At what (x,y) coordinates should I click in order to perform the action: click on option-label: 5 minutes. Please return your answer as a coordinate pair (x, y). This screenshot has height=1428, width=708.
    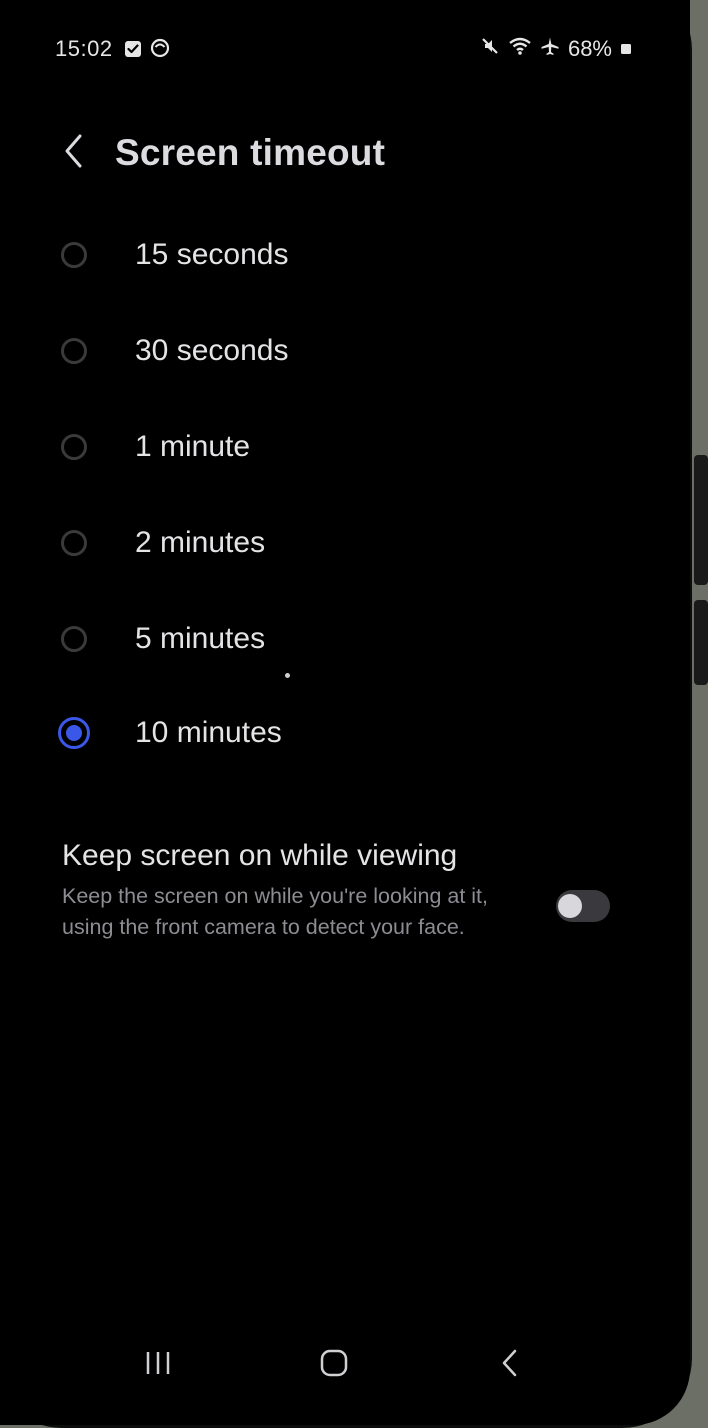
    Looking at the image, I should click on (200, 638).